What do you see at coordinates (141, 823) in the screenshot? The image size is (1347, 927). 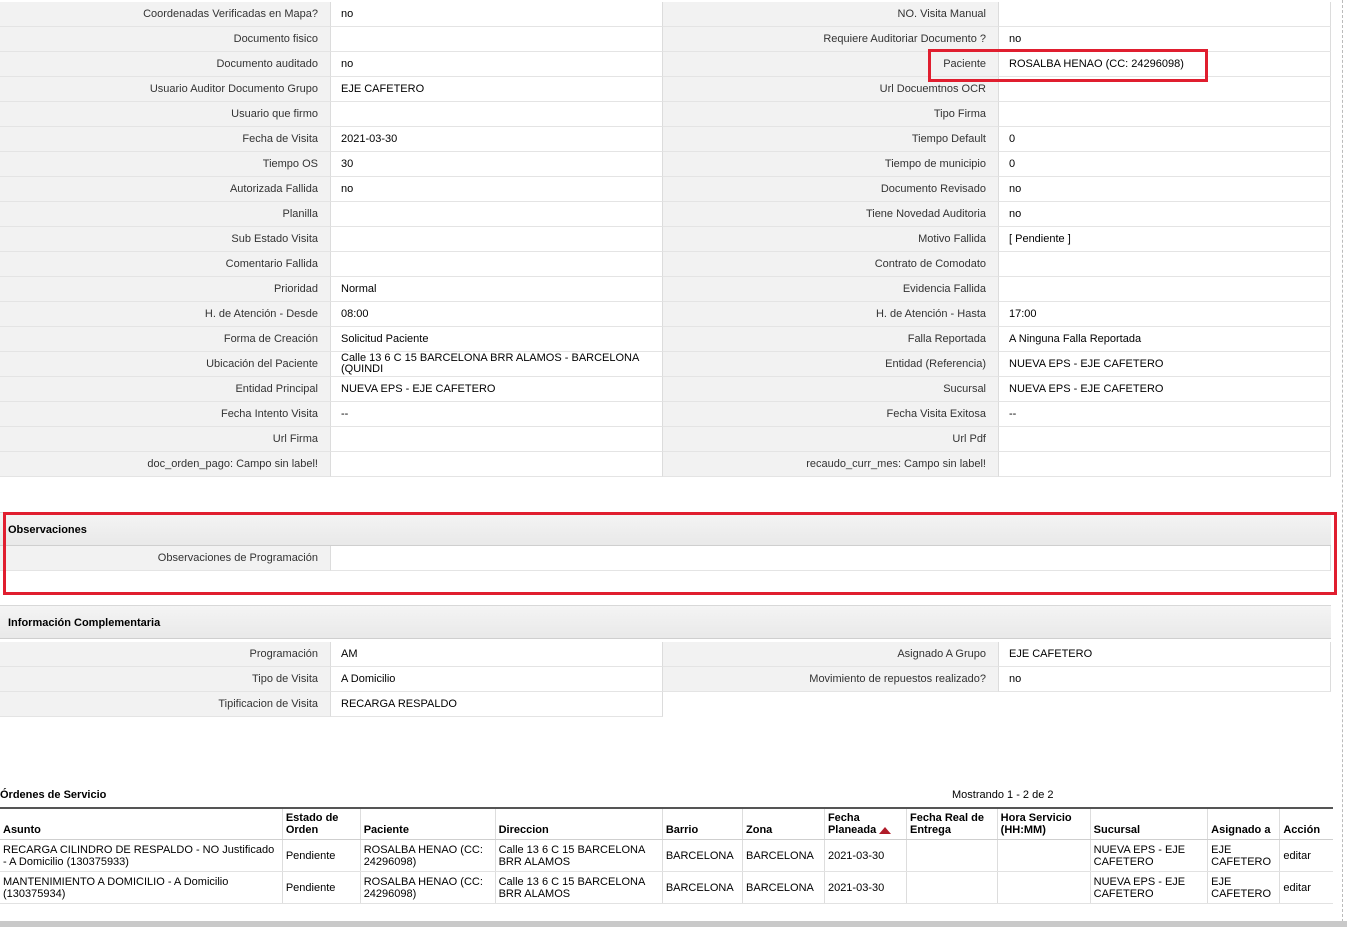 I see `column-header: Asunto` at bounding box center [141, 823].